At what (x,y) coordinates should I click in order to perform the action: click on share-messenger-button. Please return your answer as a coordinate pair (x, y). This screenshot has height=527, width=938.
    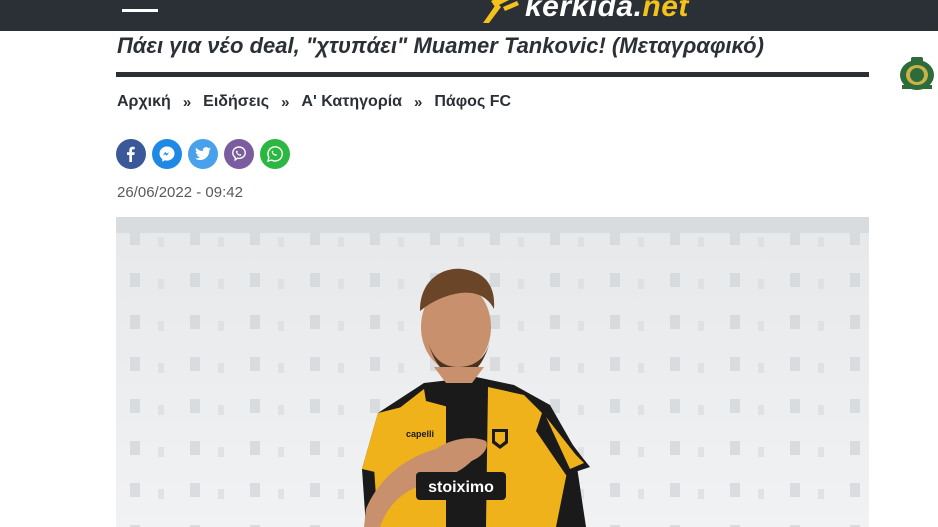
    Looking at the image, I should click on (167, 154).